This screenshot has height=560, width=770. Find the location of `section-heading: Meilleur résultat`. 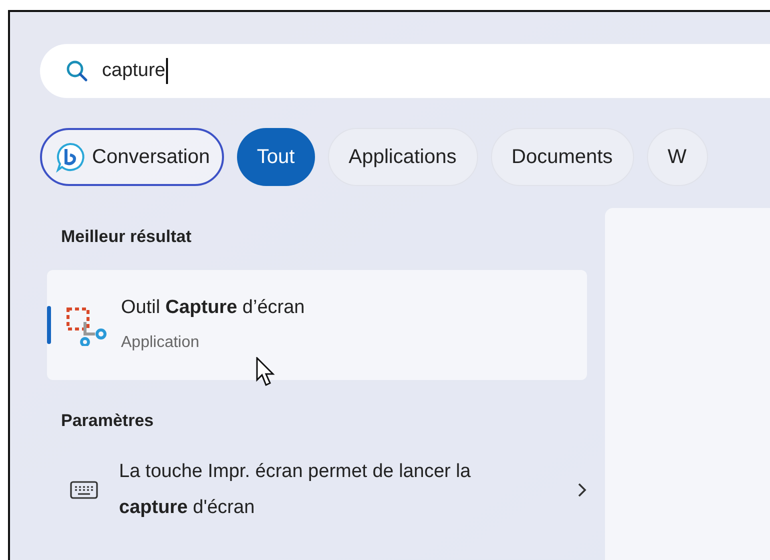

section-heading: Meilleur résultat is located at coordinates (126, 237).